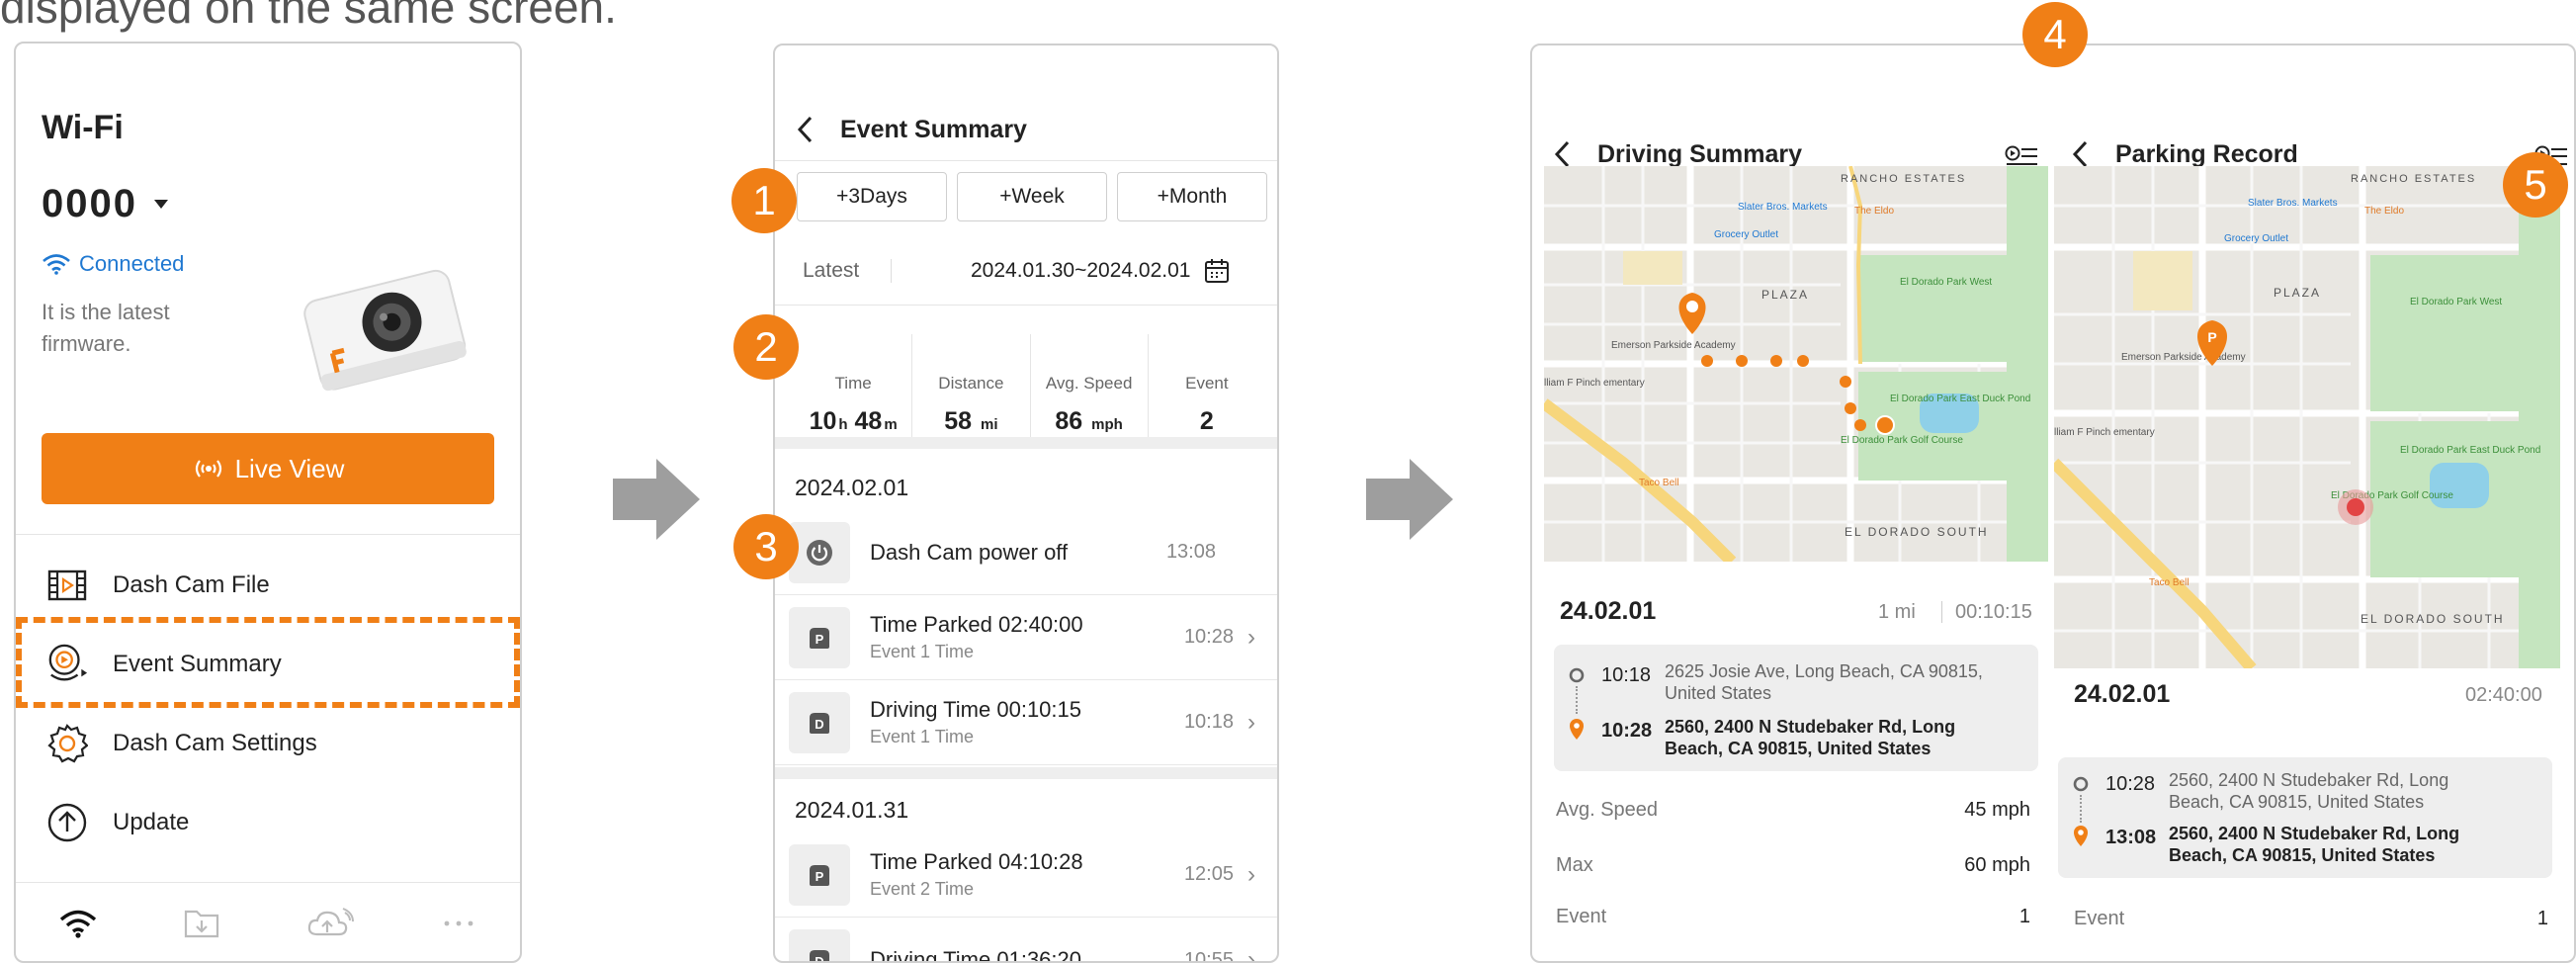 This screenshot has width=2576, height=963. What do you see at coordinates (458, 924) in the screenshot?
I see `more-icon` at bounding box center [458, 924].